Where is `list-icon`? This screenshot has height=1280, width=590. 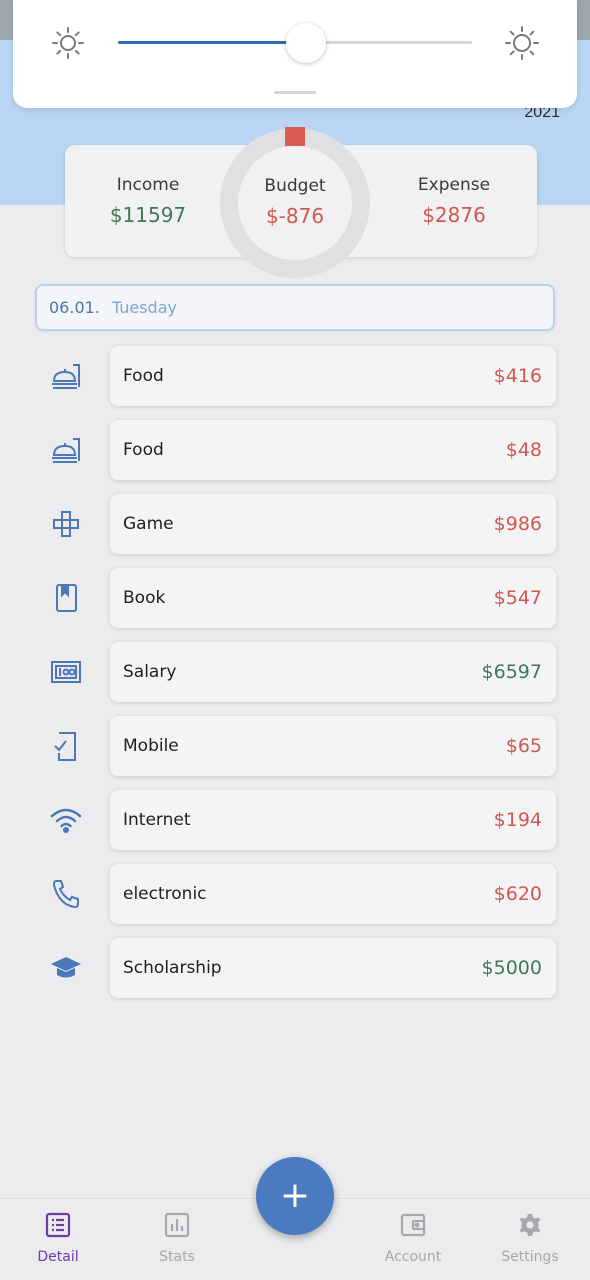 list-icon is located at coordinates (58, 1225).